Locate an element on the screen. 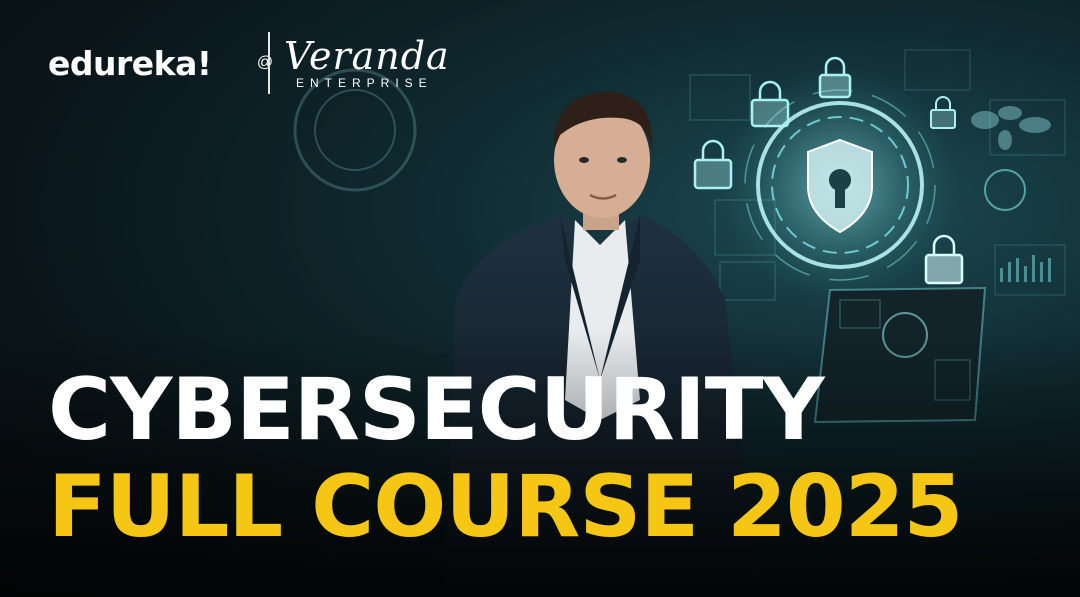  edureka-logo: edureka! is located at coordinates (130, 63).